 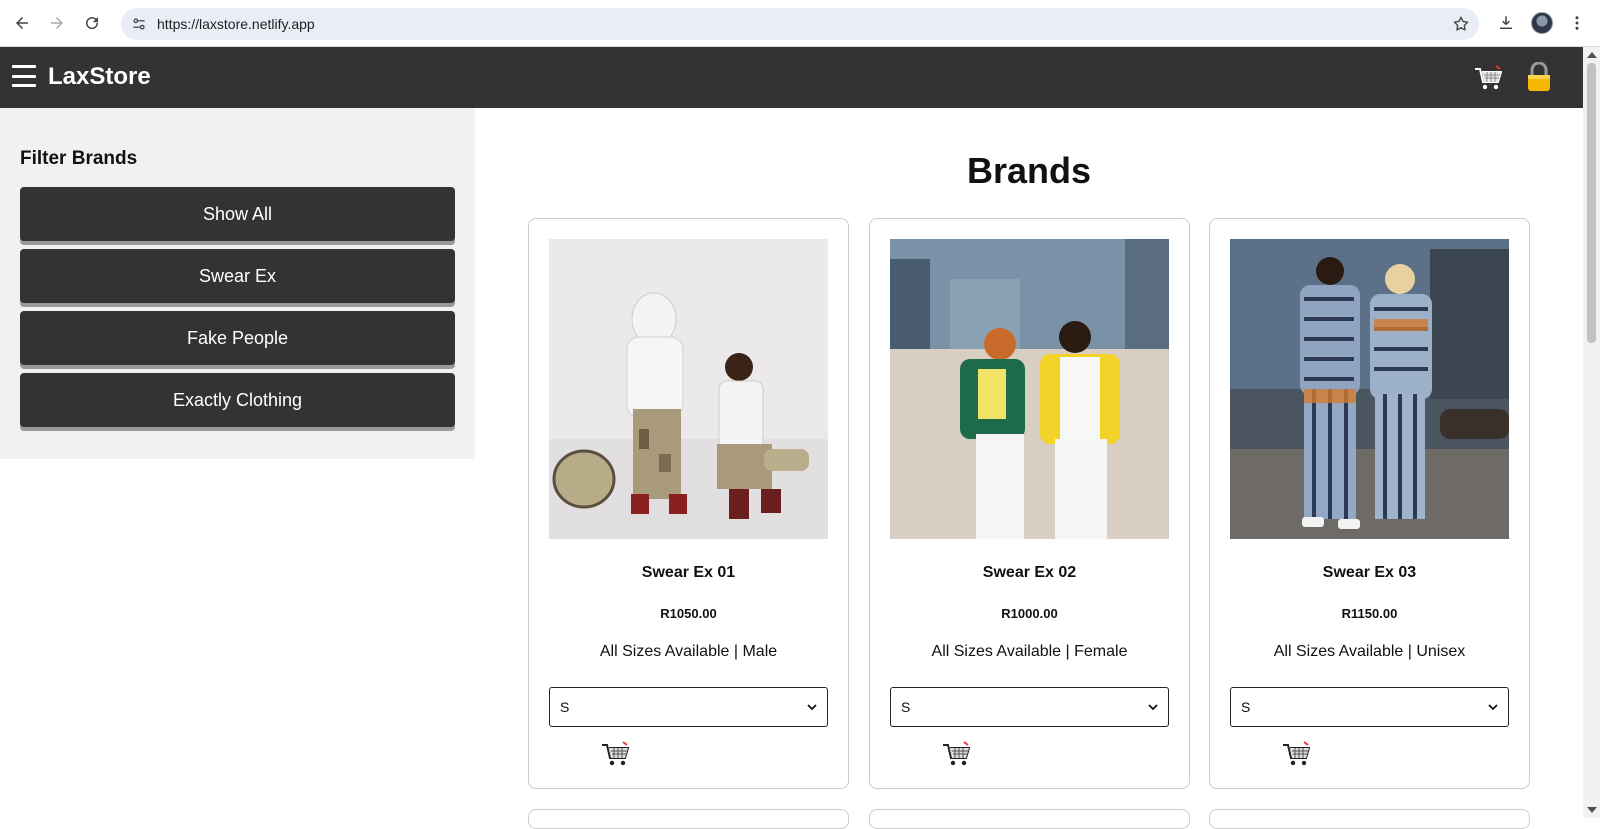 What do you see at coordinates (1591, 432) in the screenshot?
I see `page-scrollbar` at bounding box center [1591, 432].